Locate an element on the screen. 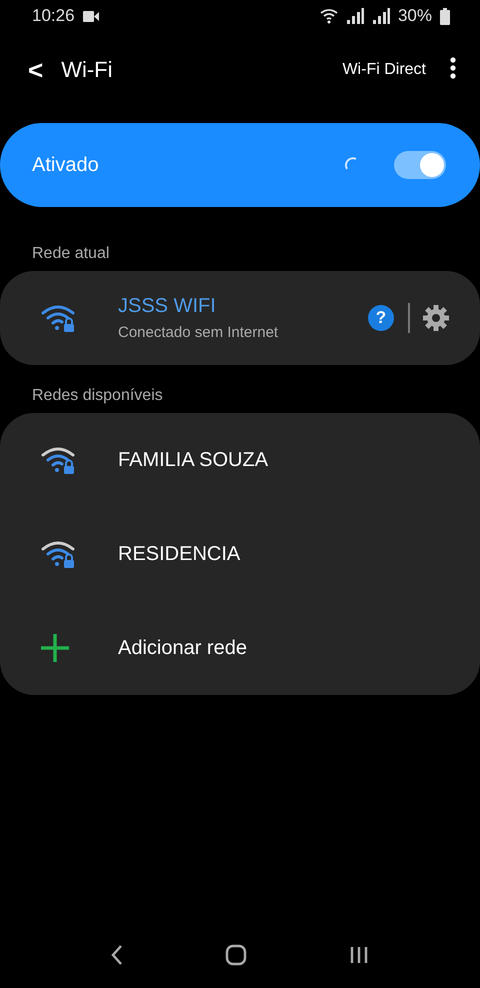 The image size is (480, 988). network-item: FAMILIA SOUZA is located at coordinates (240, 460).